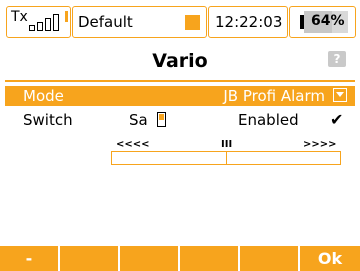  I want to click on page-title: Vario, so click(180, 61).